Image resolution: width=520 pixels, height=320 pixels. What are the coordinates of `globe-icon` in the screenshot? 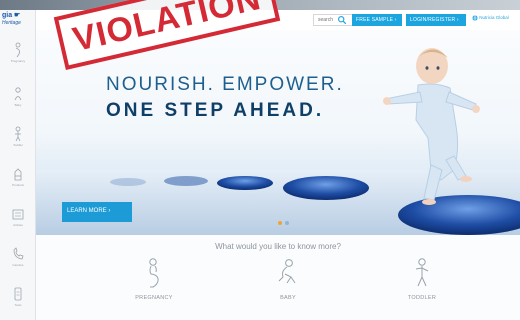 It's located at (475, 18).